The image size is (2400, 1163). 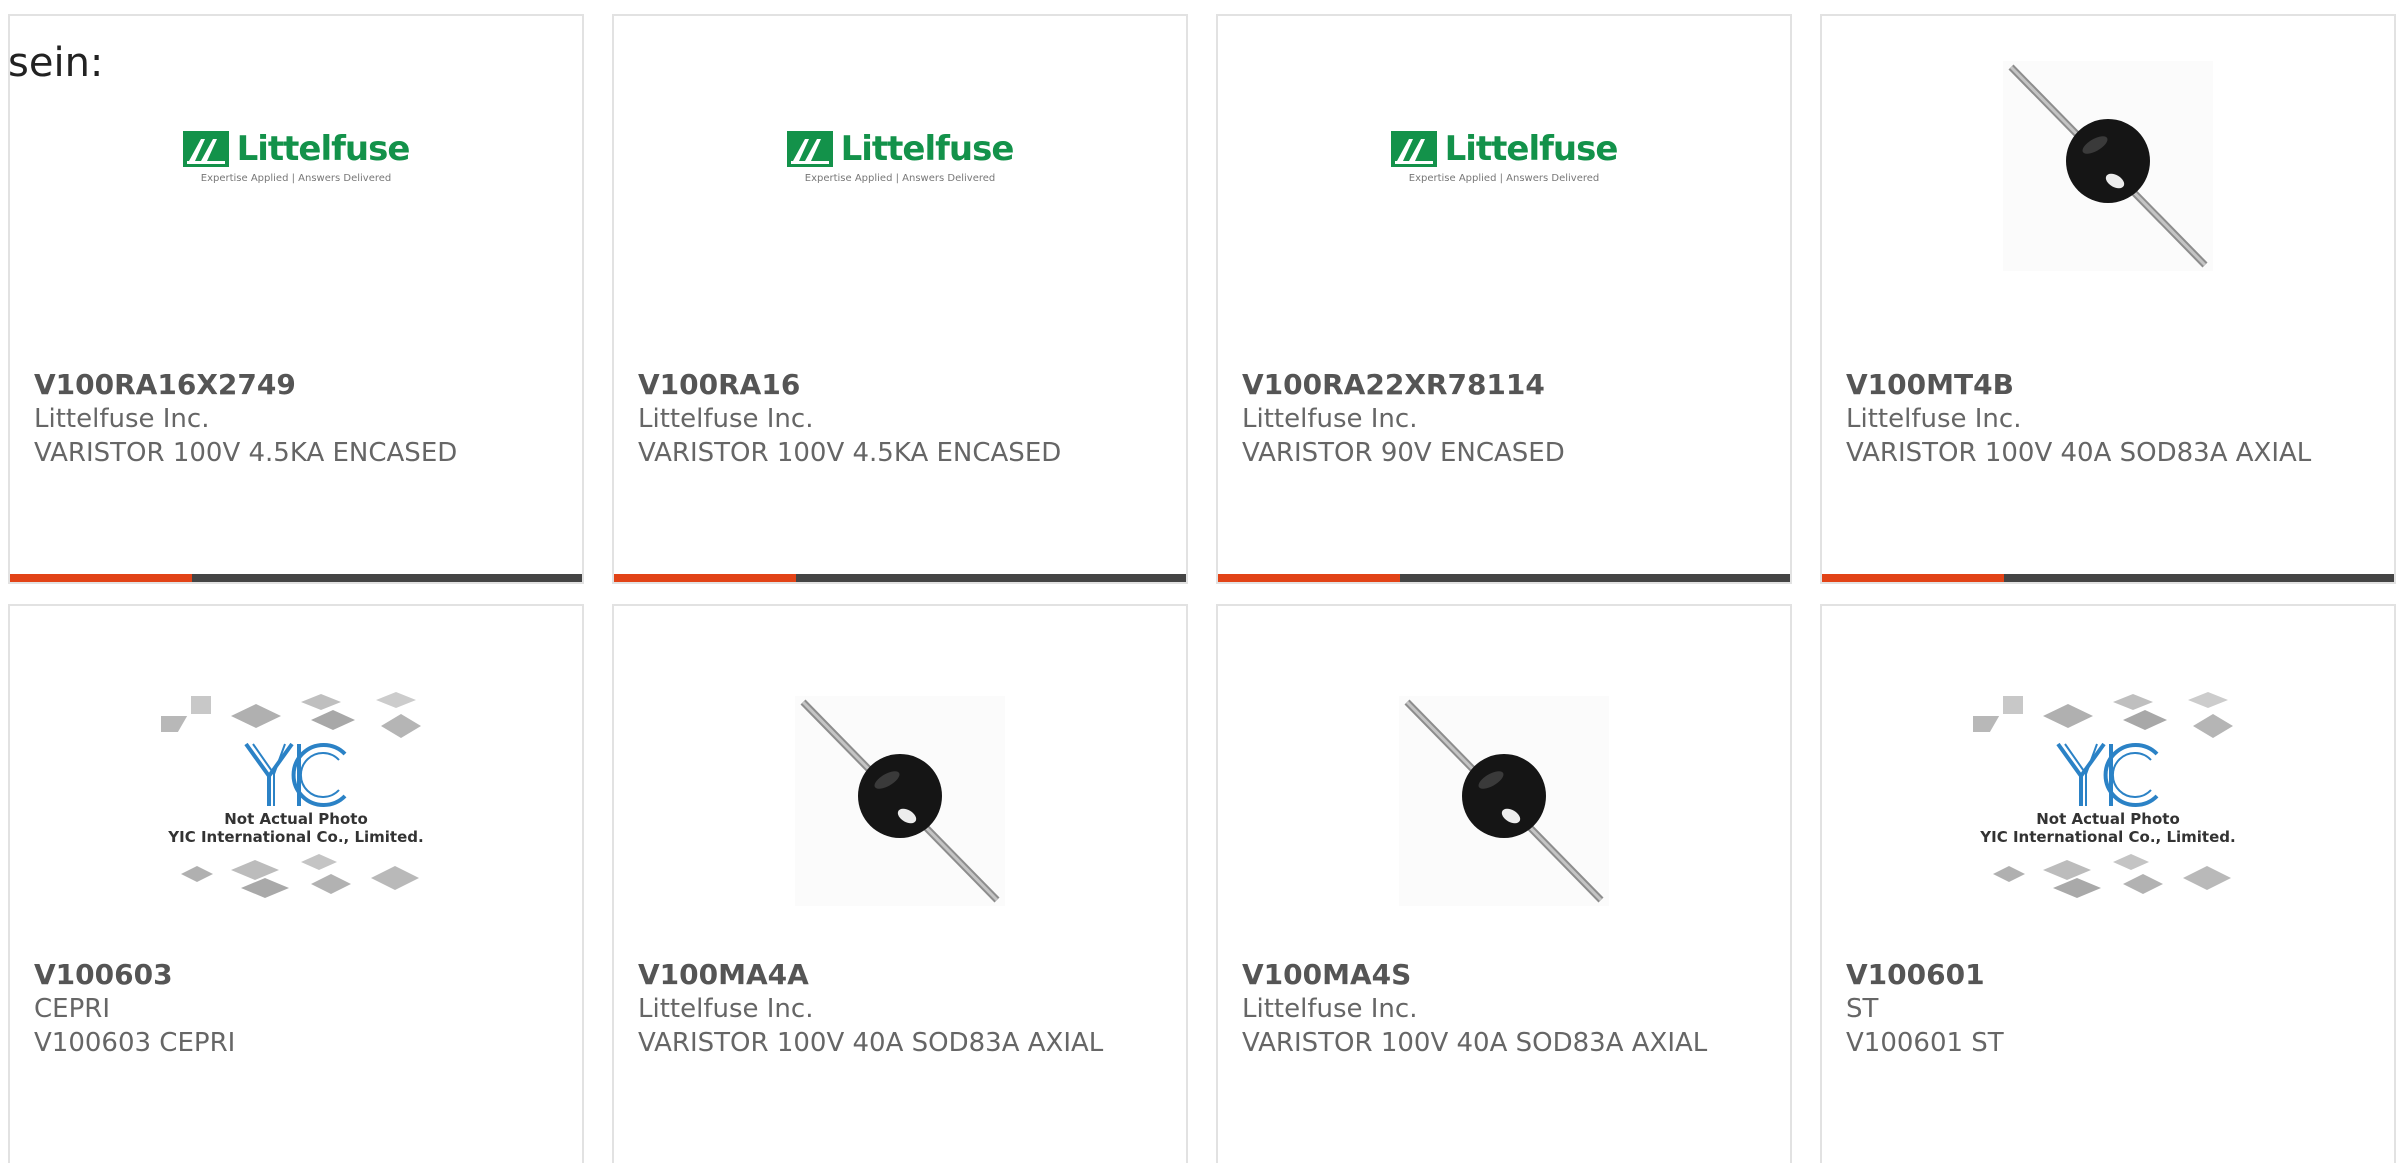 What do you see at coordinates (1504, 385) in the screenshot?
I see `part-number: V100RA22XR78114` at bounding box center [1504, 385].